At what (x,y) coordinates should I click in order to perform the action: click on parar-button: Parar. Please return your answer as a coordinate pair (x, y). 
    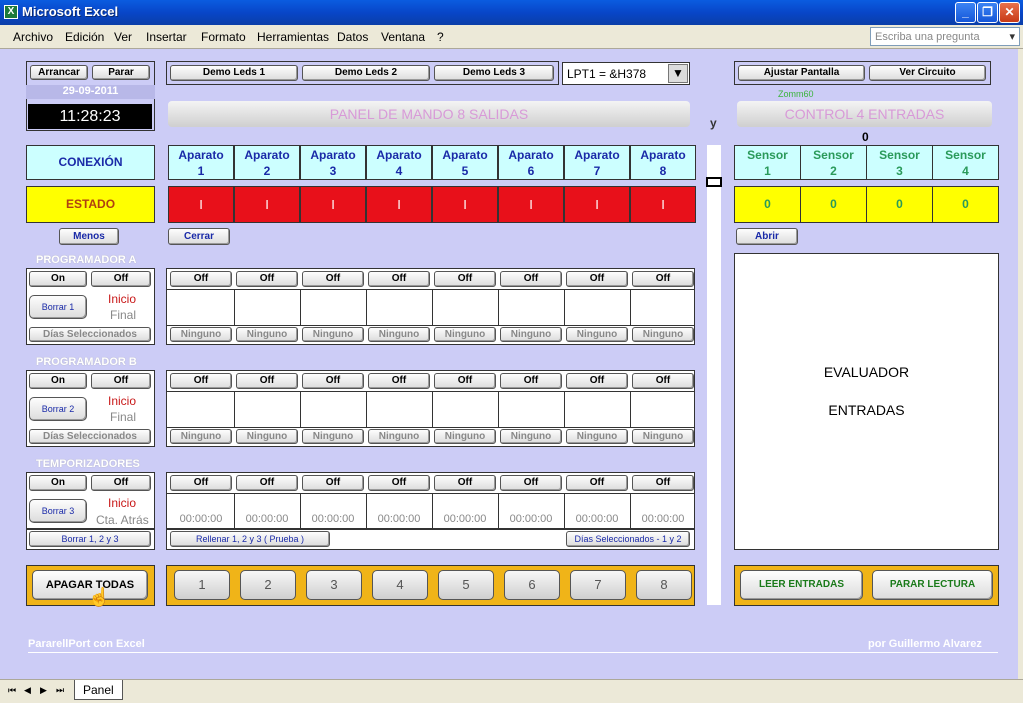
    Looking at the image, I should click on (121, 72).